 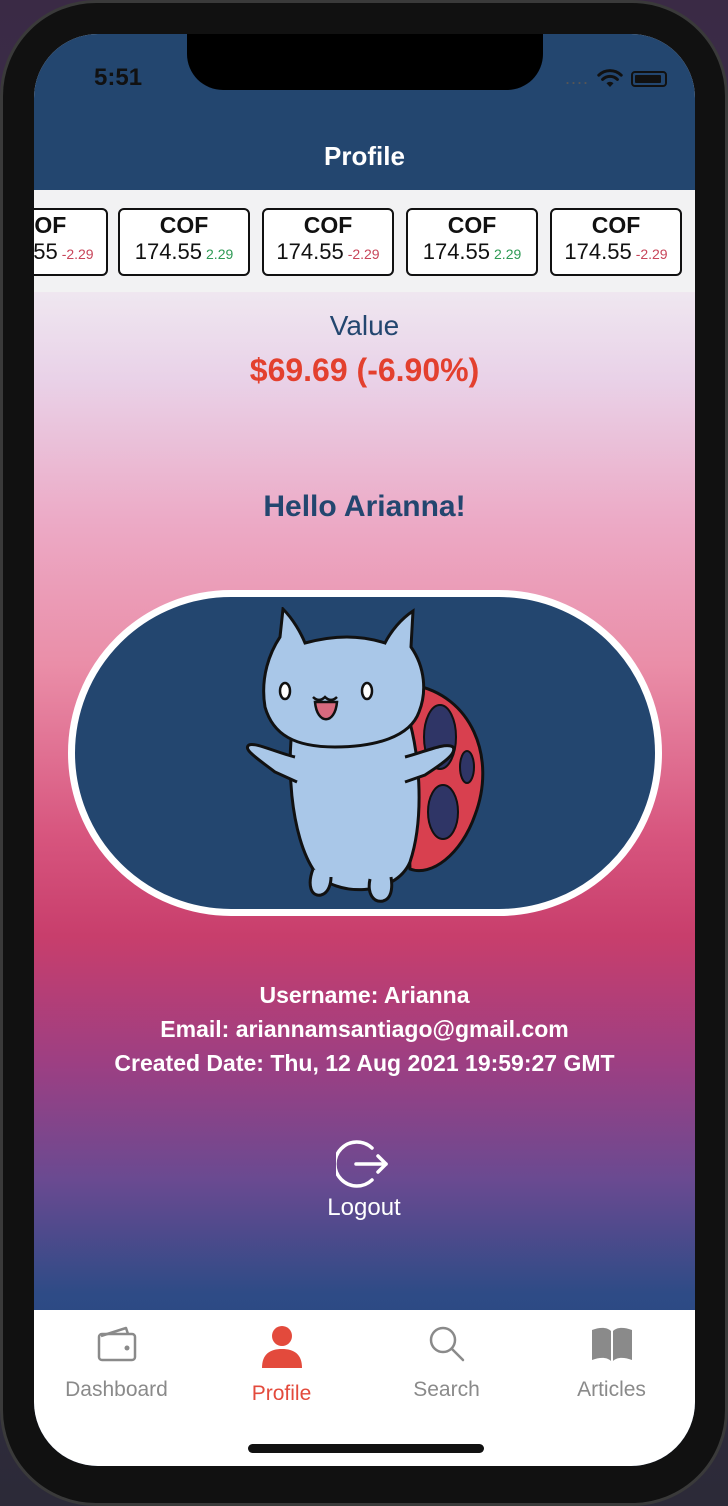 What do you see at coordinates (364, 370) in the screenshot?
I see `portfolio-value-amount: $69.69 (-6.90%)` at bounding box center [364, 370].